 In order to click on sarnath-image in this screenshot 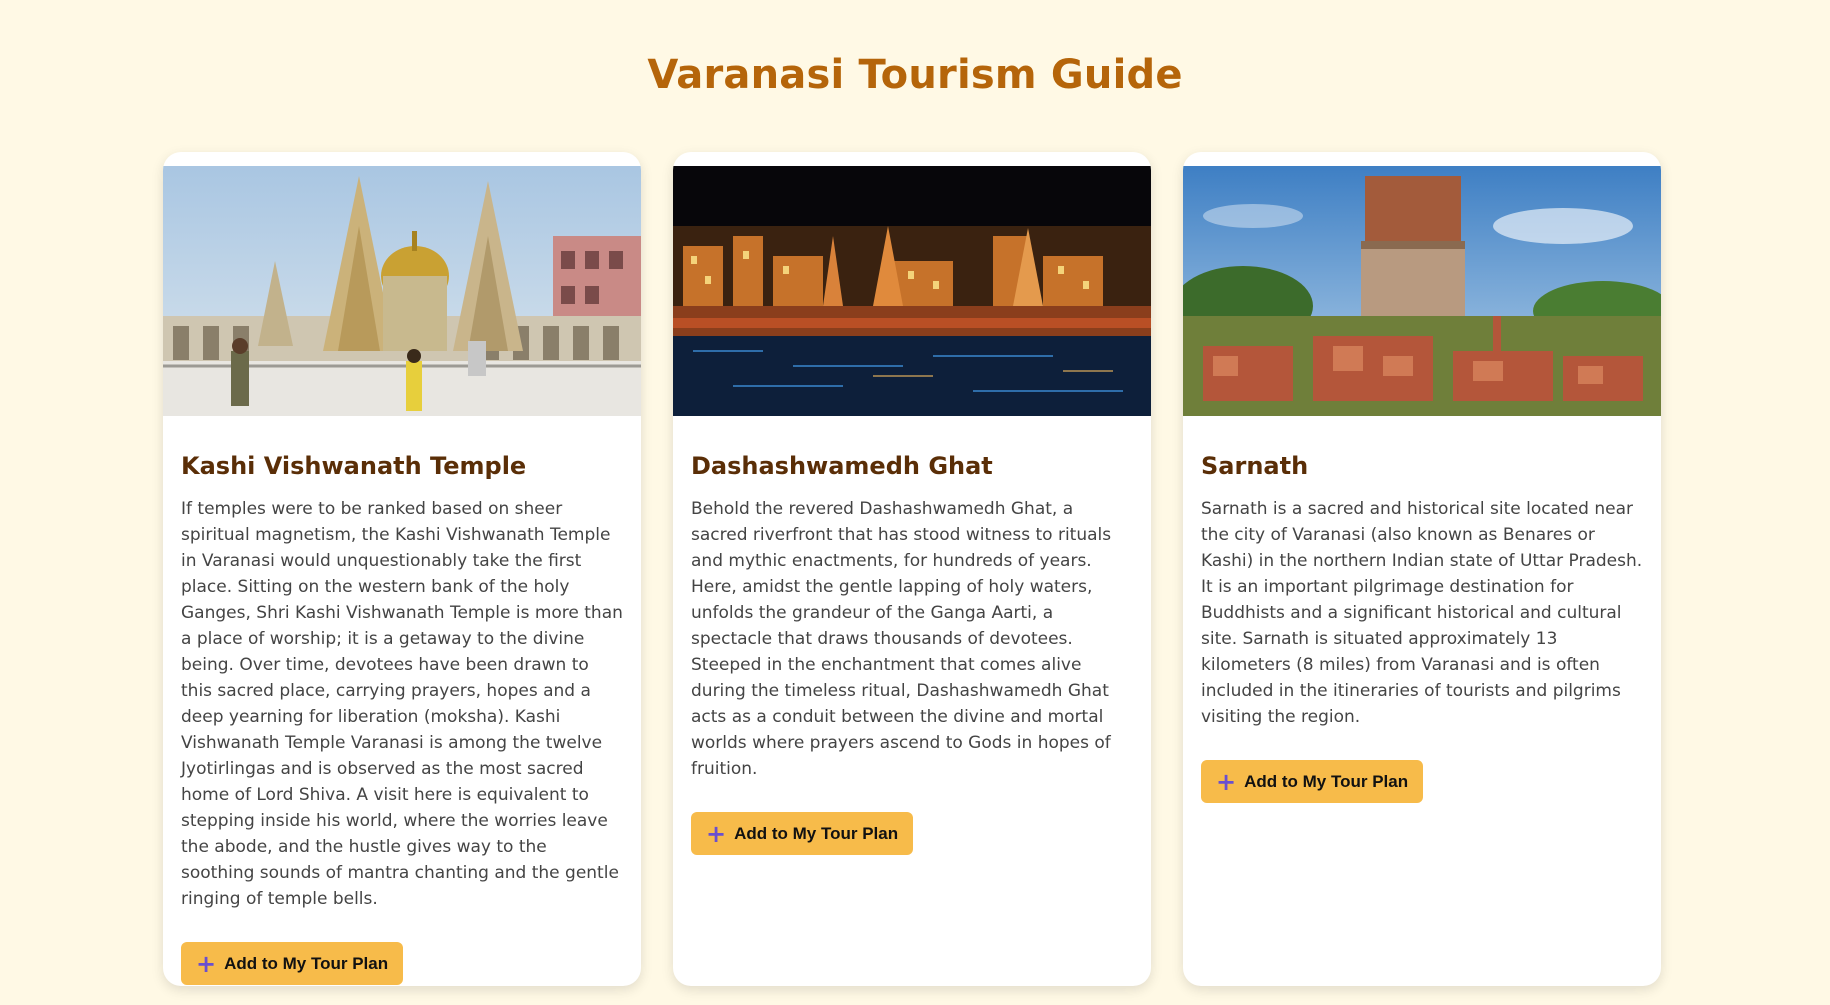, I will do `click(1422, 291)`.